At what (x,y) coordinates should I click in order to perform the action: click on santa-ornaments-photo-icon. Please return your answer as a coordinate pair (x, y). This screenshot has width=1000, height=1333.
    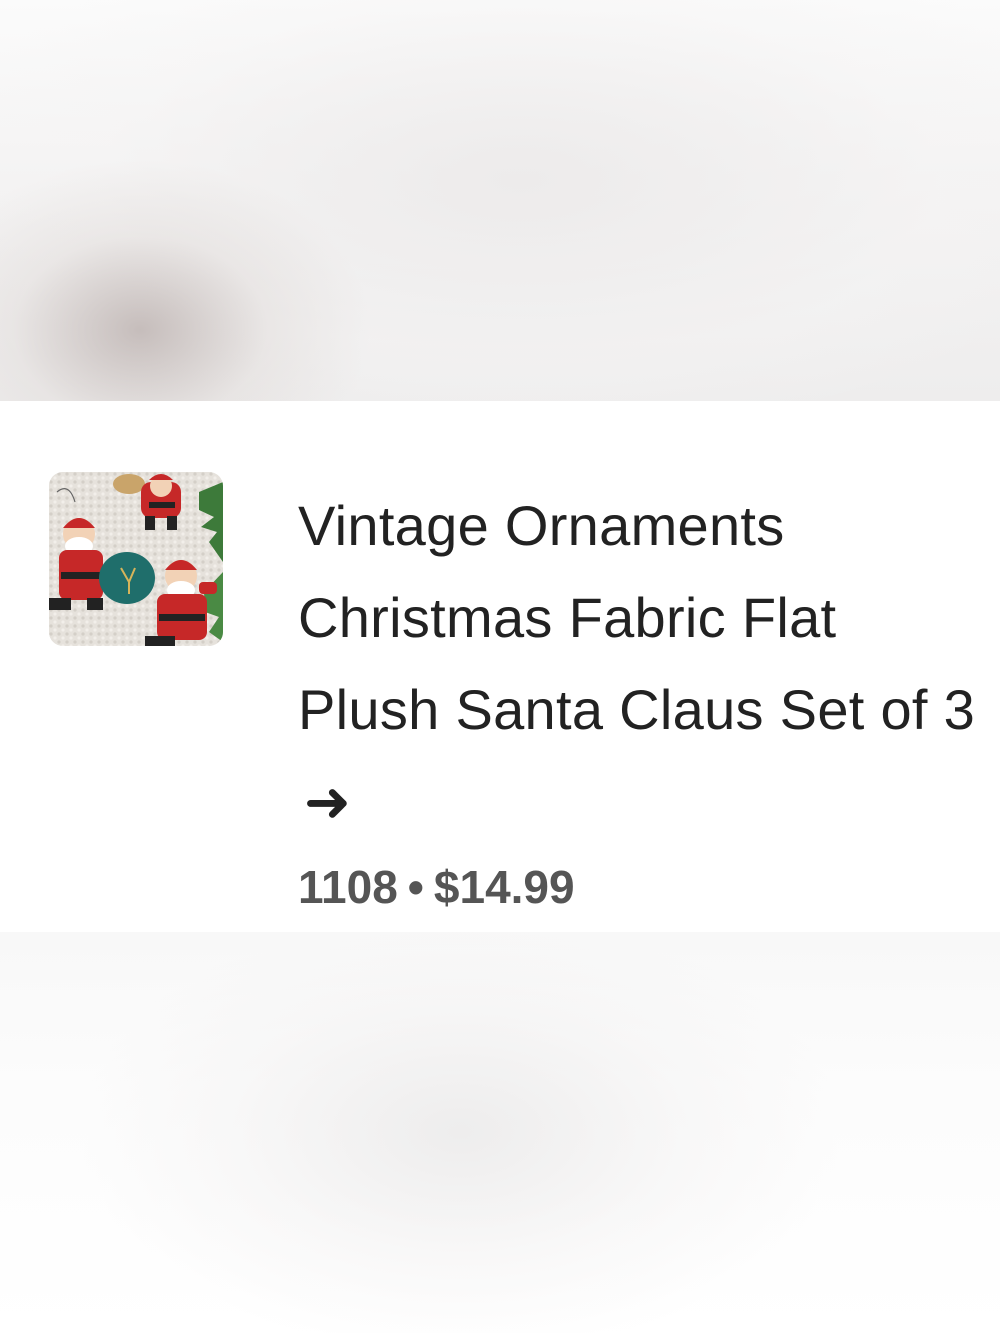
    Looking at the image, I should click on (136, 559).